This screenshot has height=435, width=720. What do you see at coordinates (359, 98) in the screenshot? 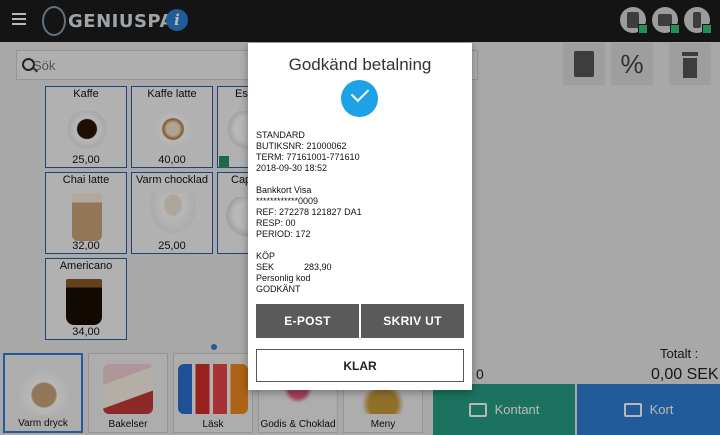
I see `checkmark-icon` at bounding box center [359, 98].